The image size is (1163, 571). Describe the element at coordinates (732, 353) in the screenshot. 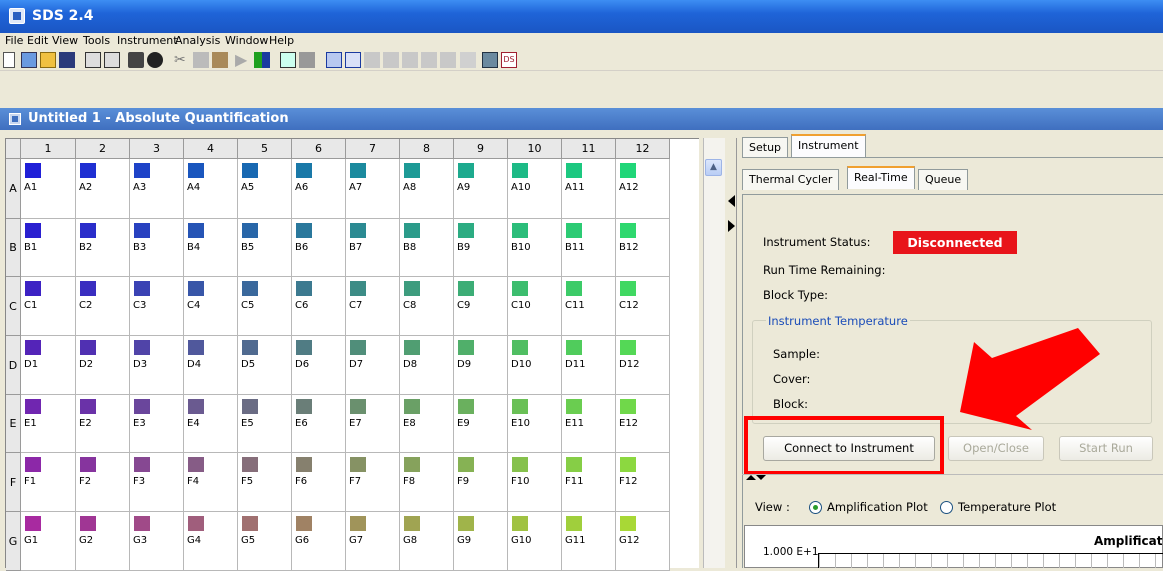

I see `split-divider` at that location.